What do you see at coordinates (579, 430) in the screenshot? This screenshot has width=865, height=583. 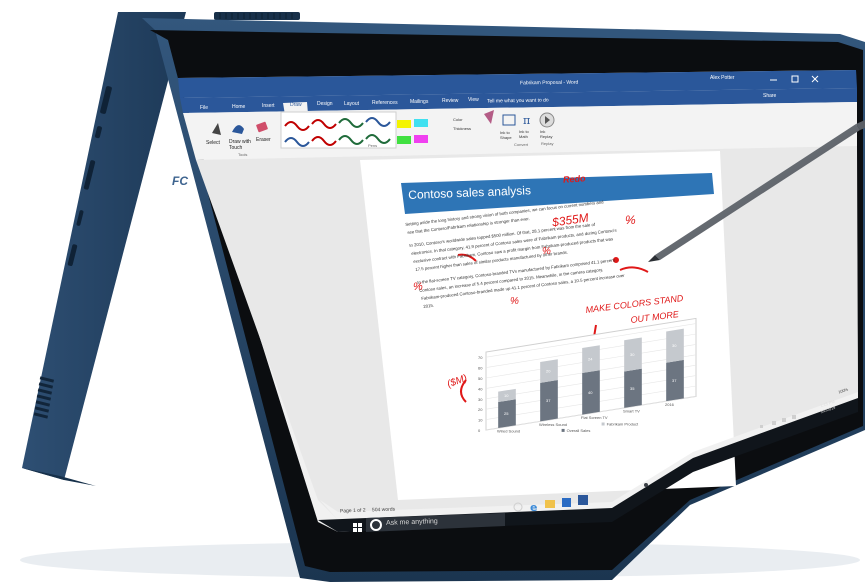 I see `chart-legend-label: Overall Sales` at bounding box center [579, 430].